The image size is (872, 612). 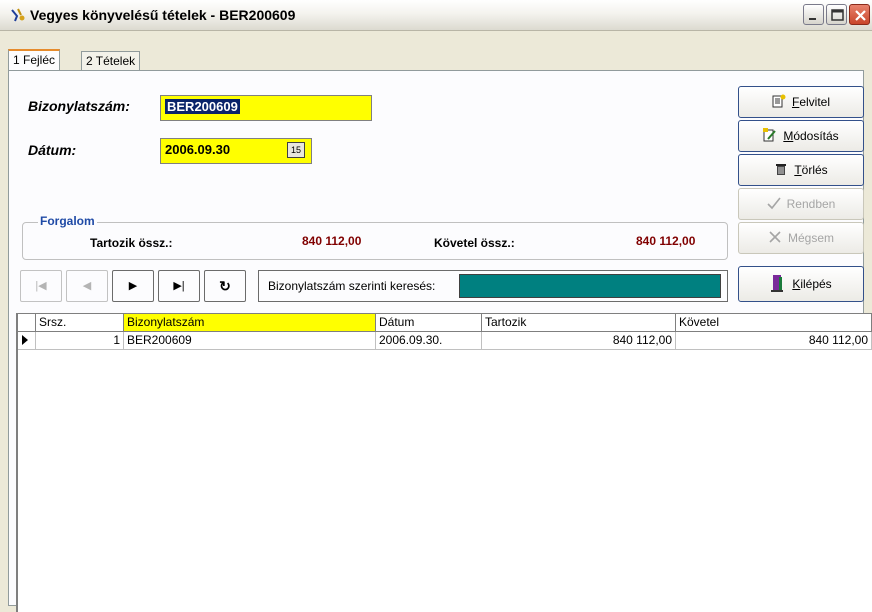 I want to click on check-icon, so click(x=774, y=203).